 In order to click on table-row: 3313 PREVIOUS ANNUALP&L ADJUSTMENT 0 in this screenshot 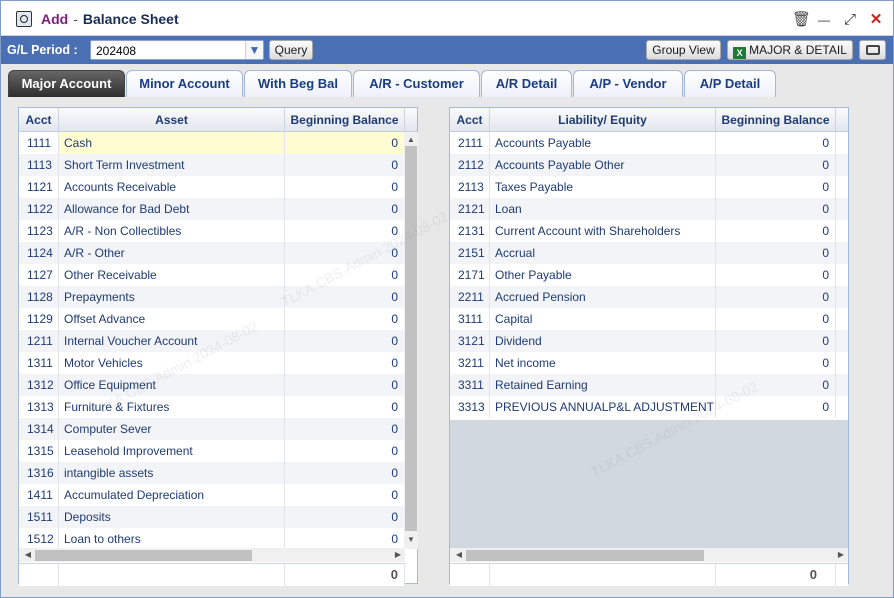, I will do `click(649, 407)`.